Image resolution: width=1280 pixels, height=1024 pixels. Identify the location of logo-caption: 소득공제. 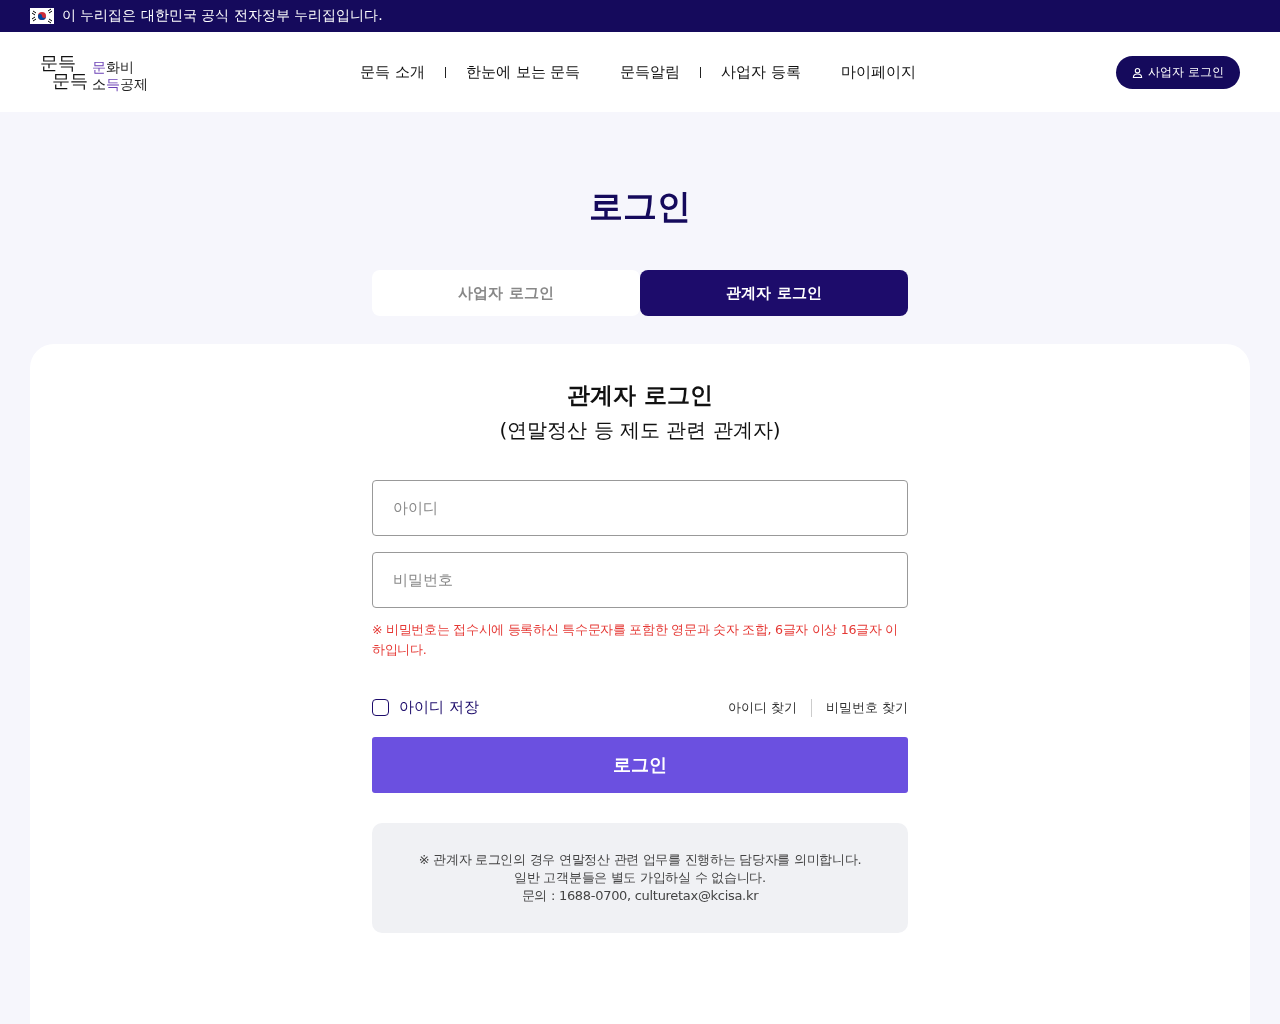
(120, 84).